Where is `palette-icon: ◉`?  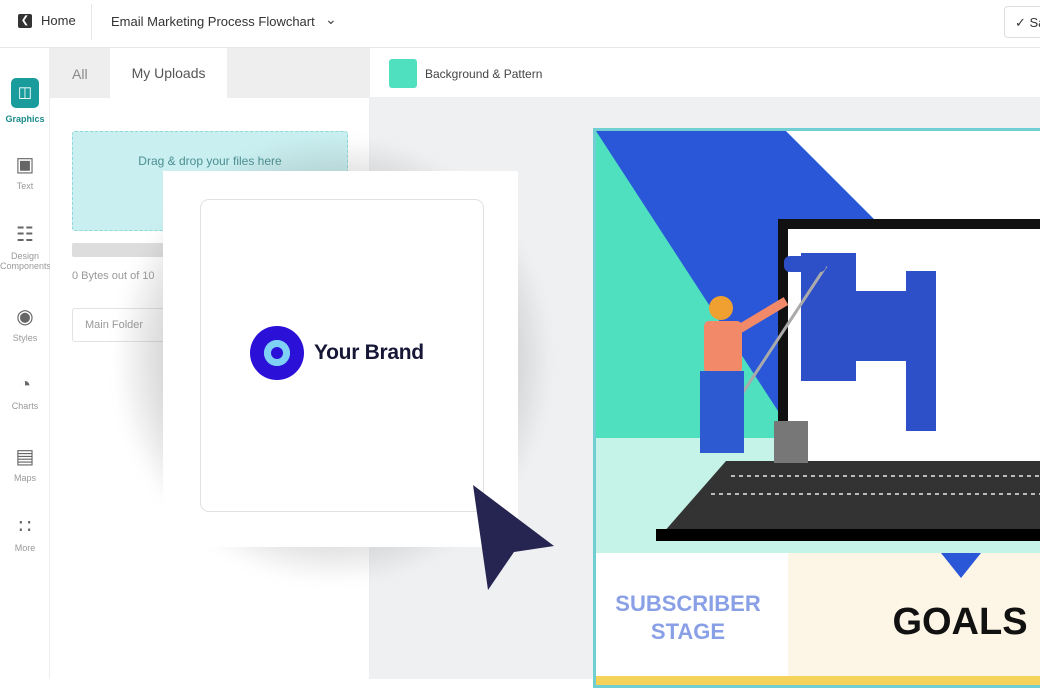 palette-icon: ◉ is located at coordinates (25, 317).